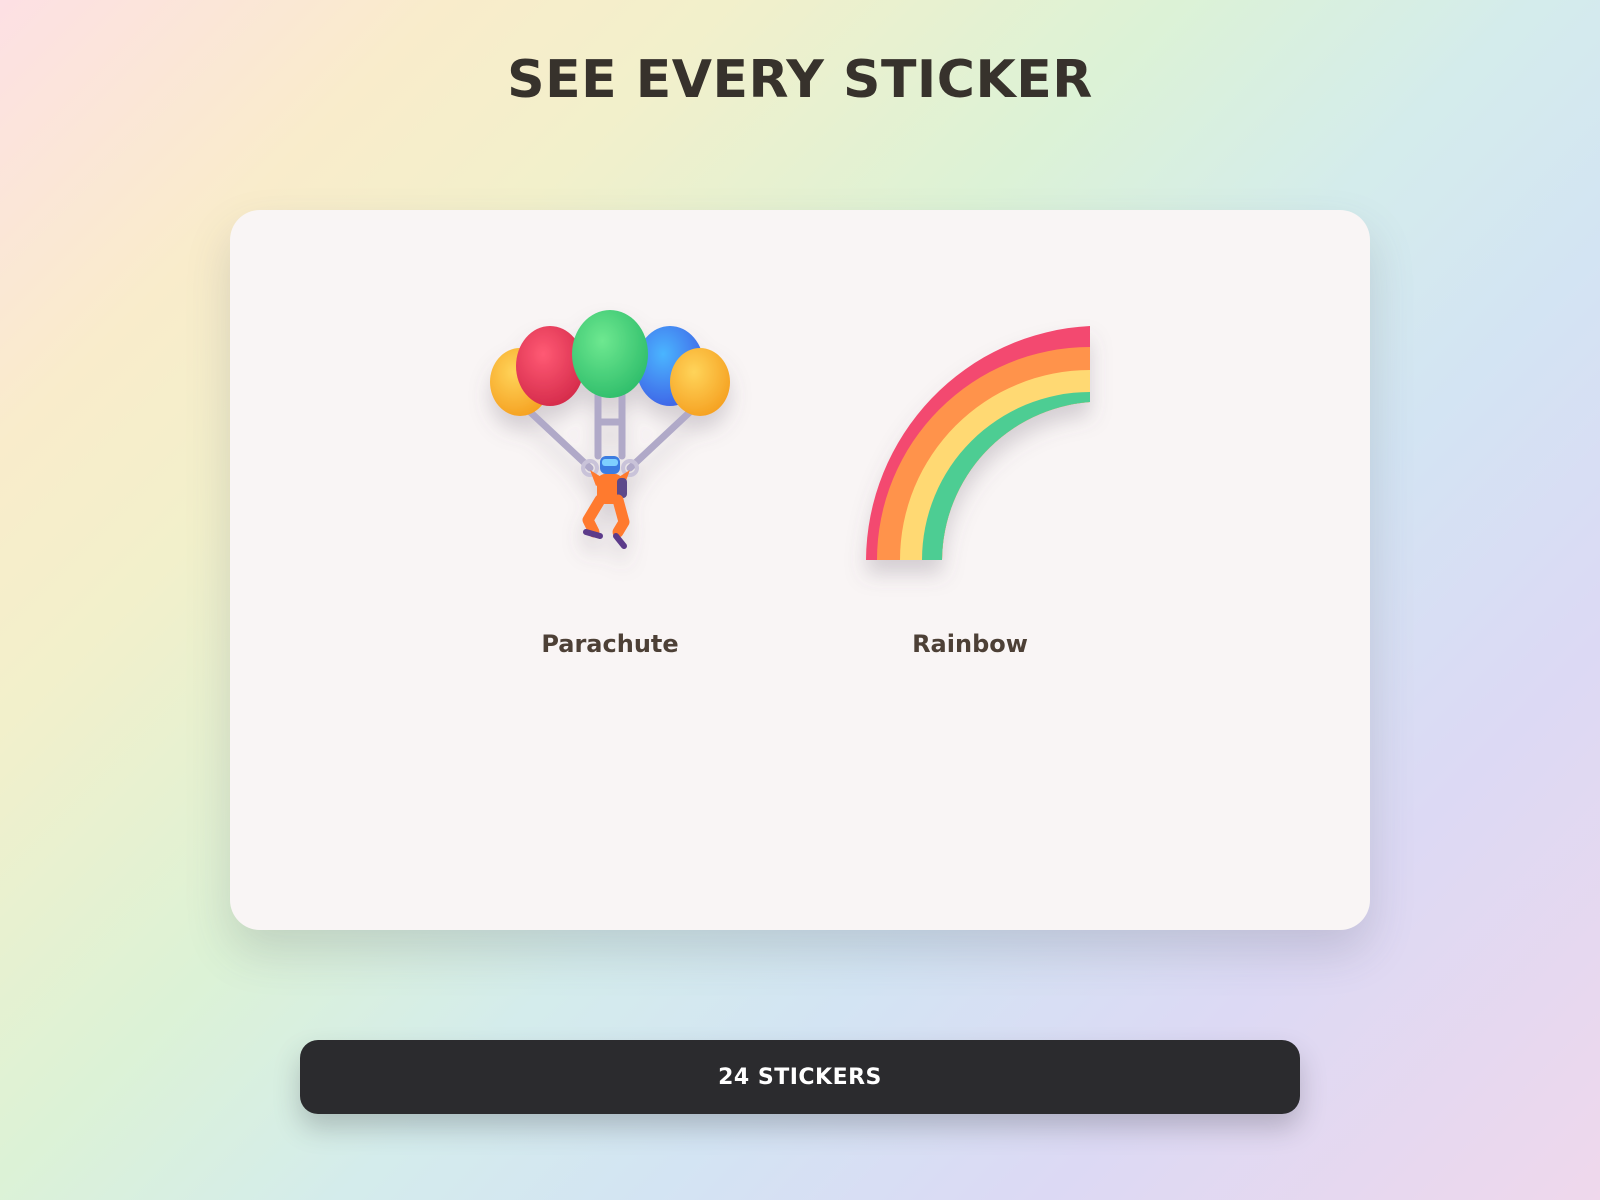 This screenshot has height=1200, width=1600. I want to click on parachute-icon, so click(610, 440).